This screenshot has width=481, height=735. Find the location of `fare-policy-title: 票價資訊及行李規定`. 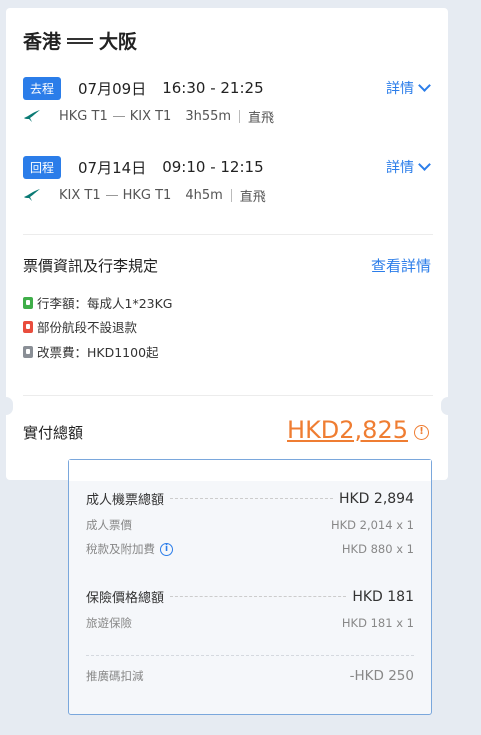

fare-policy-title: 票價資訊及行李規定 is located at coordinates (91, 266).